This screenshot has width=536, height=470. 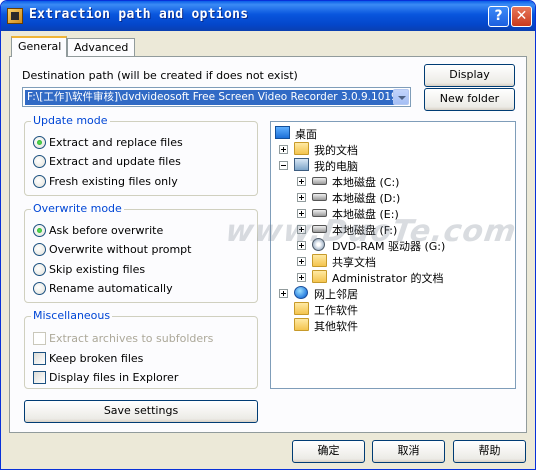 I want to click on tree-node-label: 网上邻居, so click(x=336, y=294).